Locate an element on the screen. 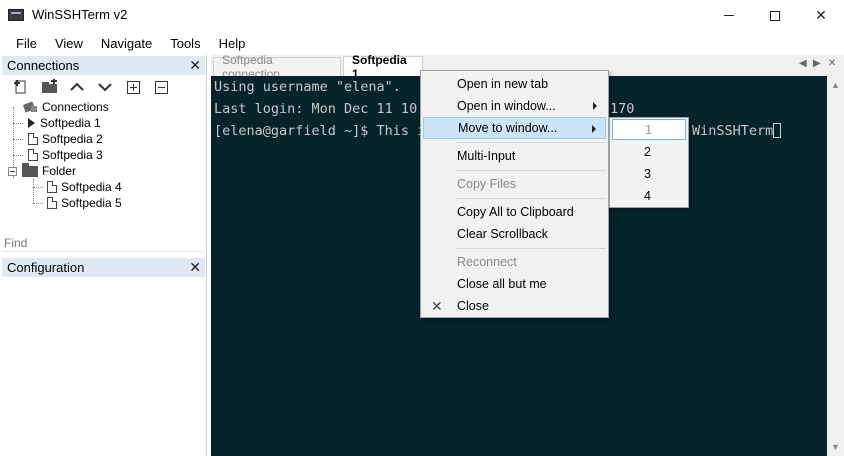  menu-help: Help is located at coordinates (232, 43).